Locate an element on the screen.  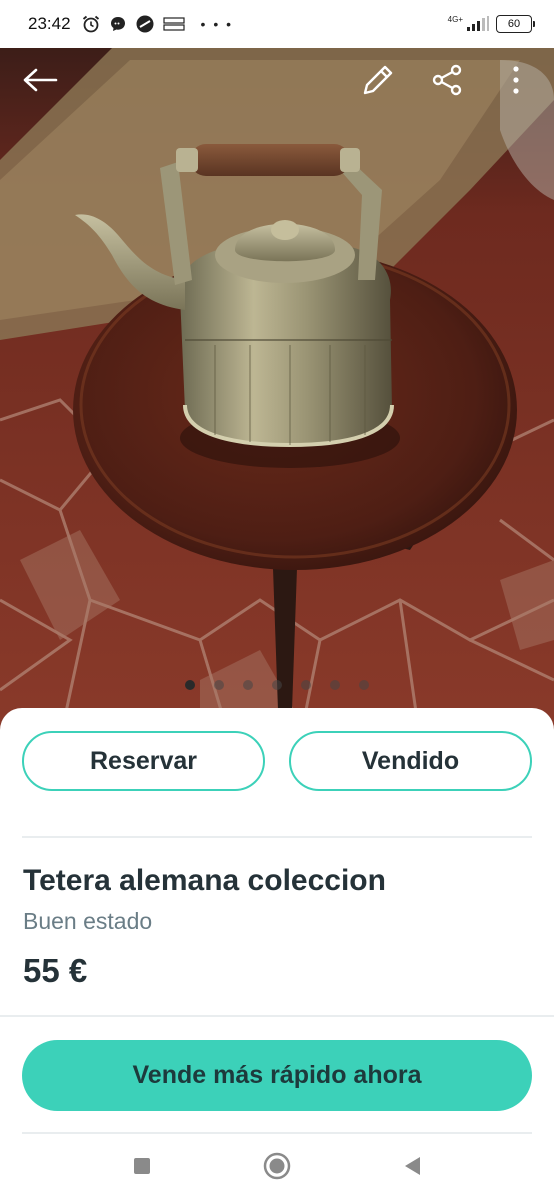
mark-sold-button: Vendido is located at coordinates (410, 761).